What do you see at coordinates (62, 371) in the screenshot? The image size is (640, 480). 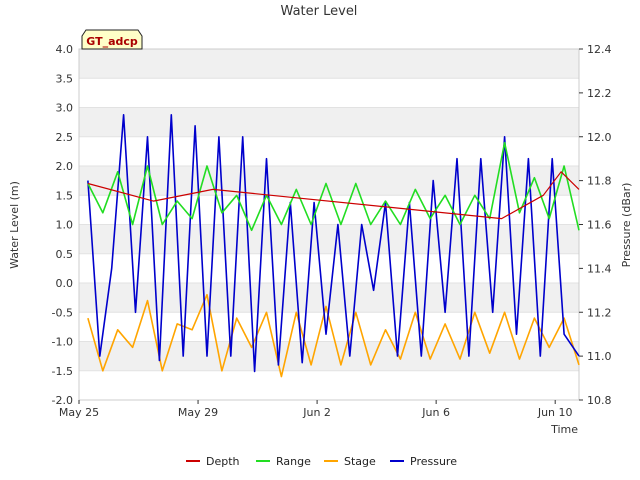 I see `y-tick-label: -1.5` at bounding box center [62, 371].